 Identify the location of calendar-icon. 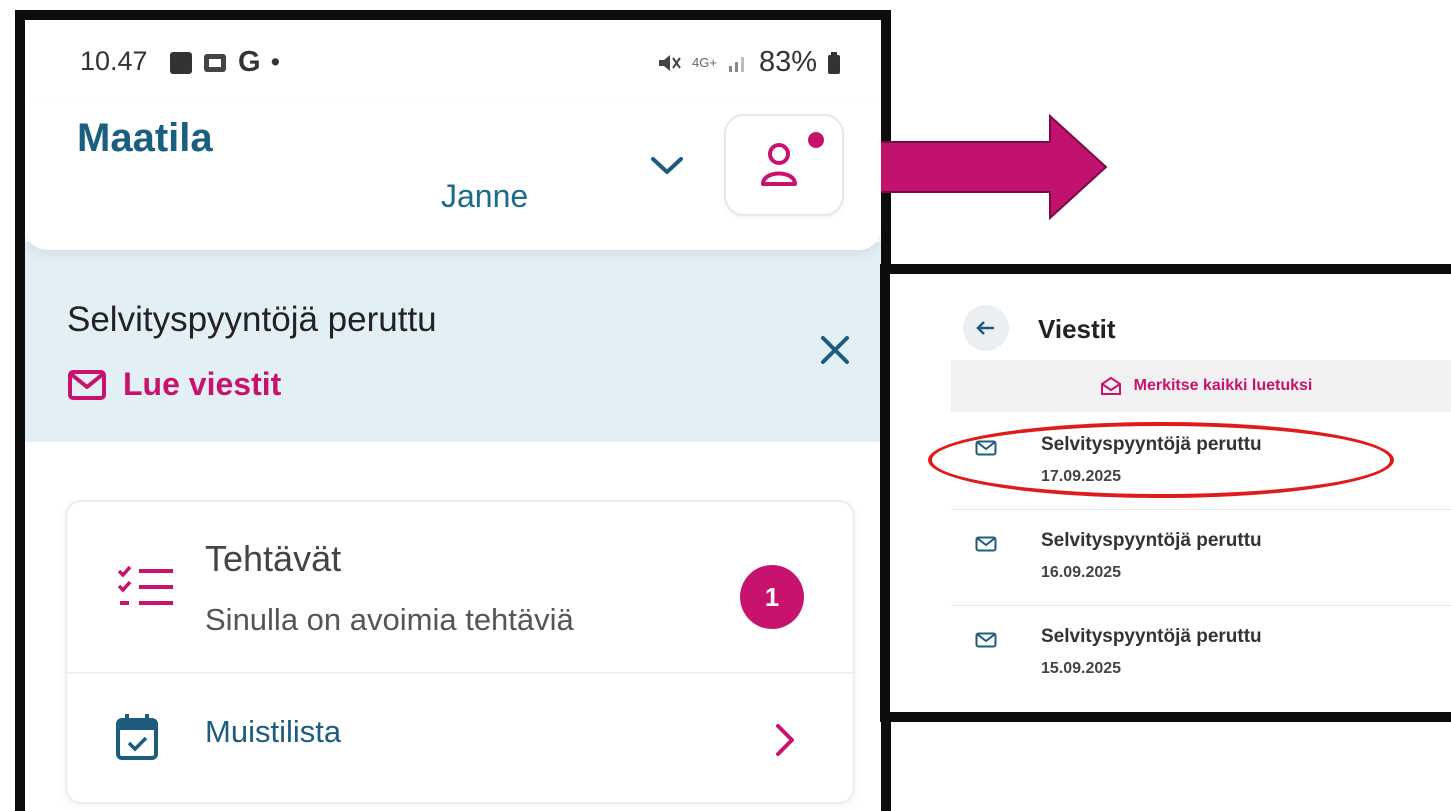
(137, 737).